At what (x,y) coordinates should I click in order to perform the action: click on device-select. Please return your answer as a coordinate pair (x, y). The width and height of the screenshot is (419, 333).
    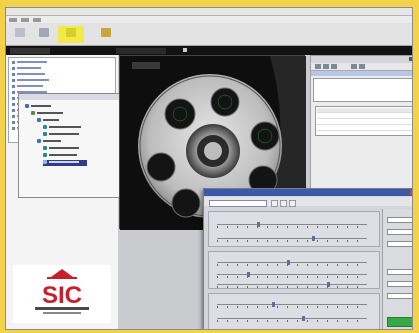
    Looking at the image, I should click on (238, 203).